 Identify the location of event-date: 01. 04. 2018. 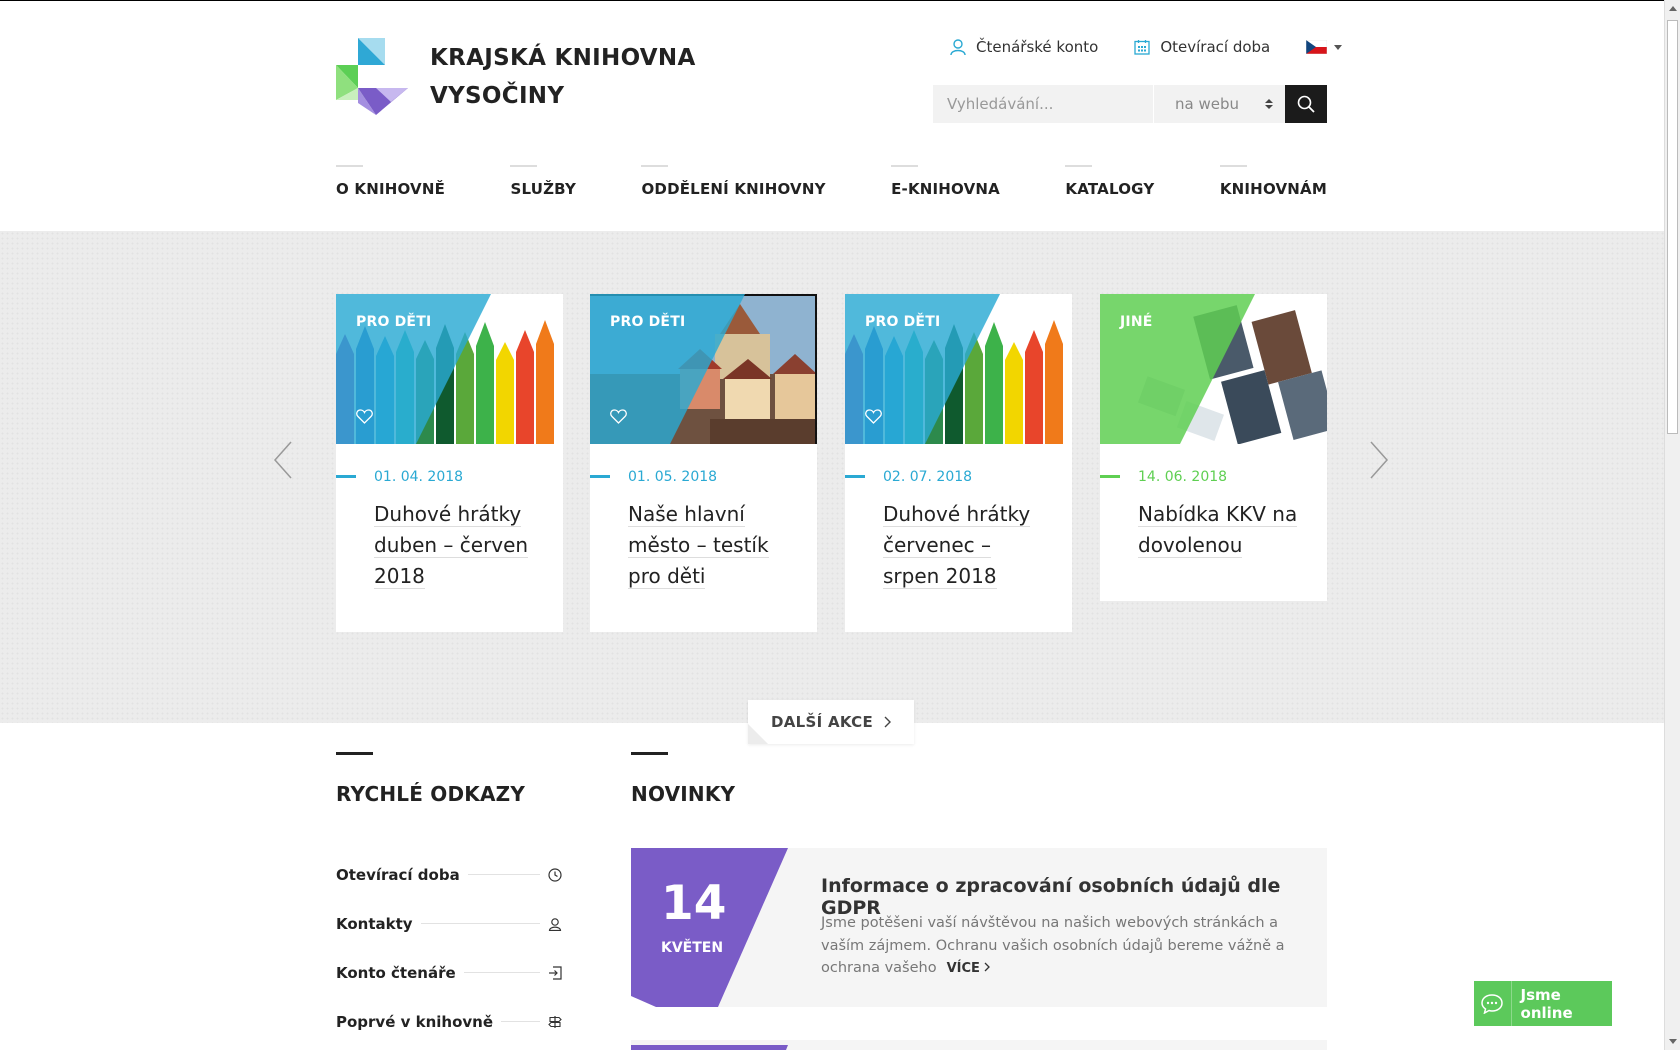
(449, 464).